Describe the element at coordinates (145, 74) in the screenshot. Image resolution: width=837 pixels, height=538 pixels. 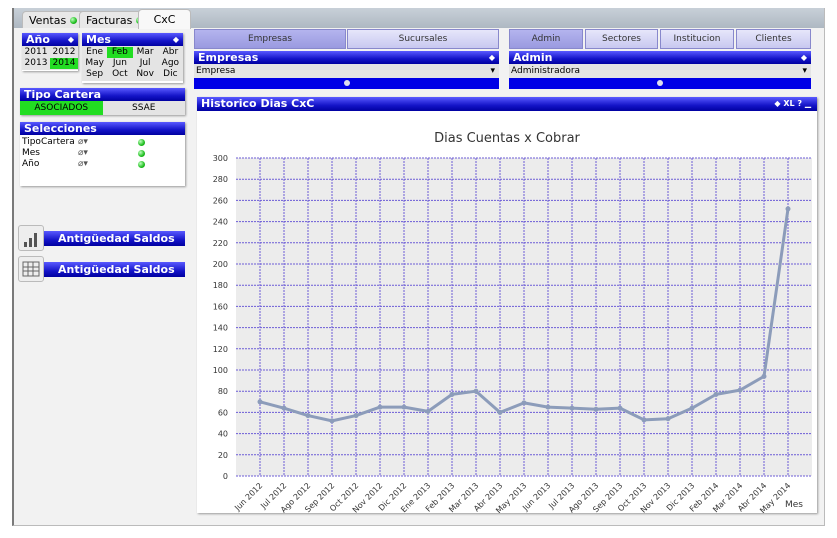
I see `month-option: Nov` at that location.